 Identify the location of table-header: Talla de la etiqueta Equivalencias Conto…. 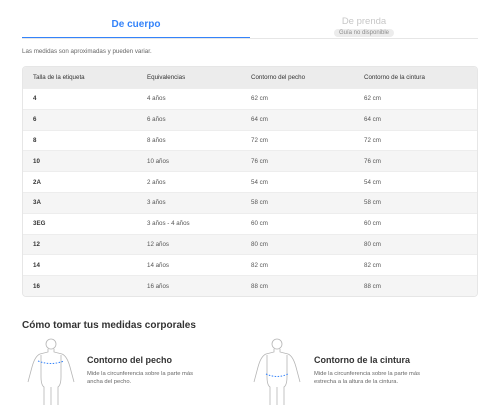
(250, 77).